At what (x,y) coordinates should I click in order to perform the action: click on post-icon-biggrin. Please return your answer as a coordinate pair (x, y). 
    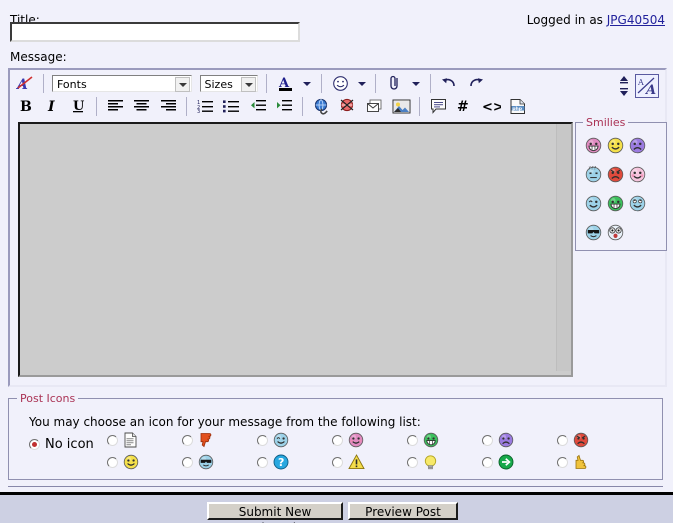
    Looking at the image, I should click on (444, 443).